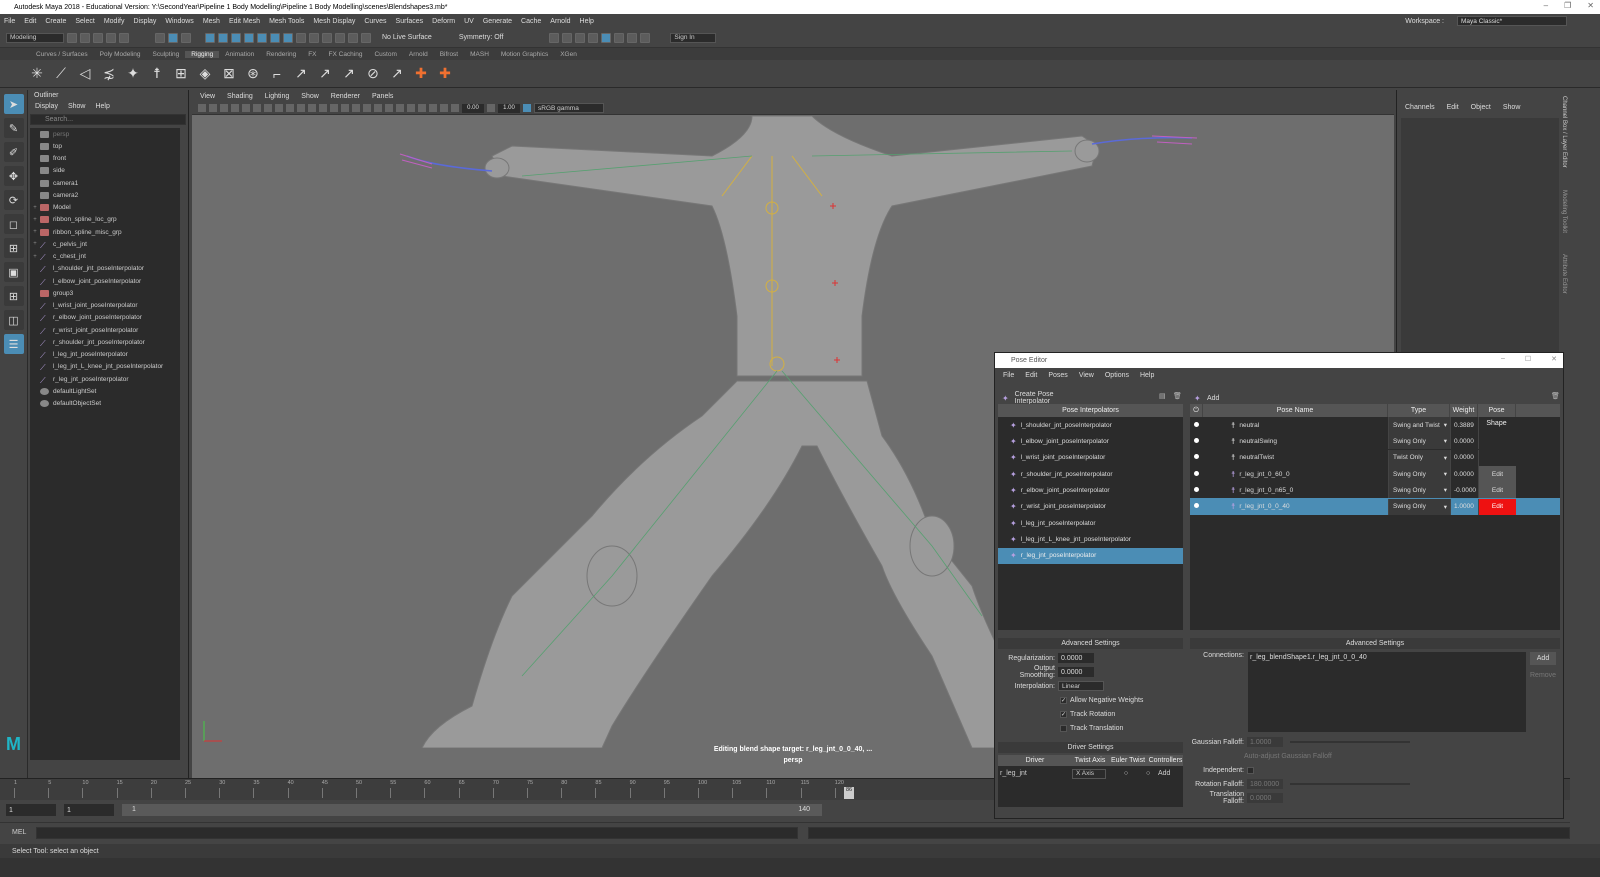 The width and height of the screenshot is (1600, 877). I want to click on cluster-icon: ⊛, so click(253, 74).